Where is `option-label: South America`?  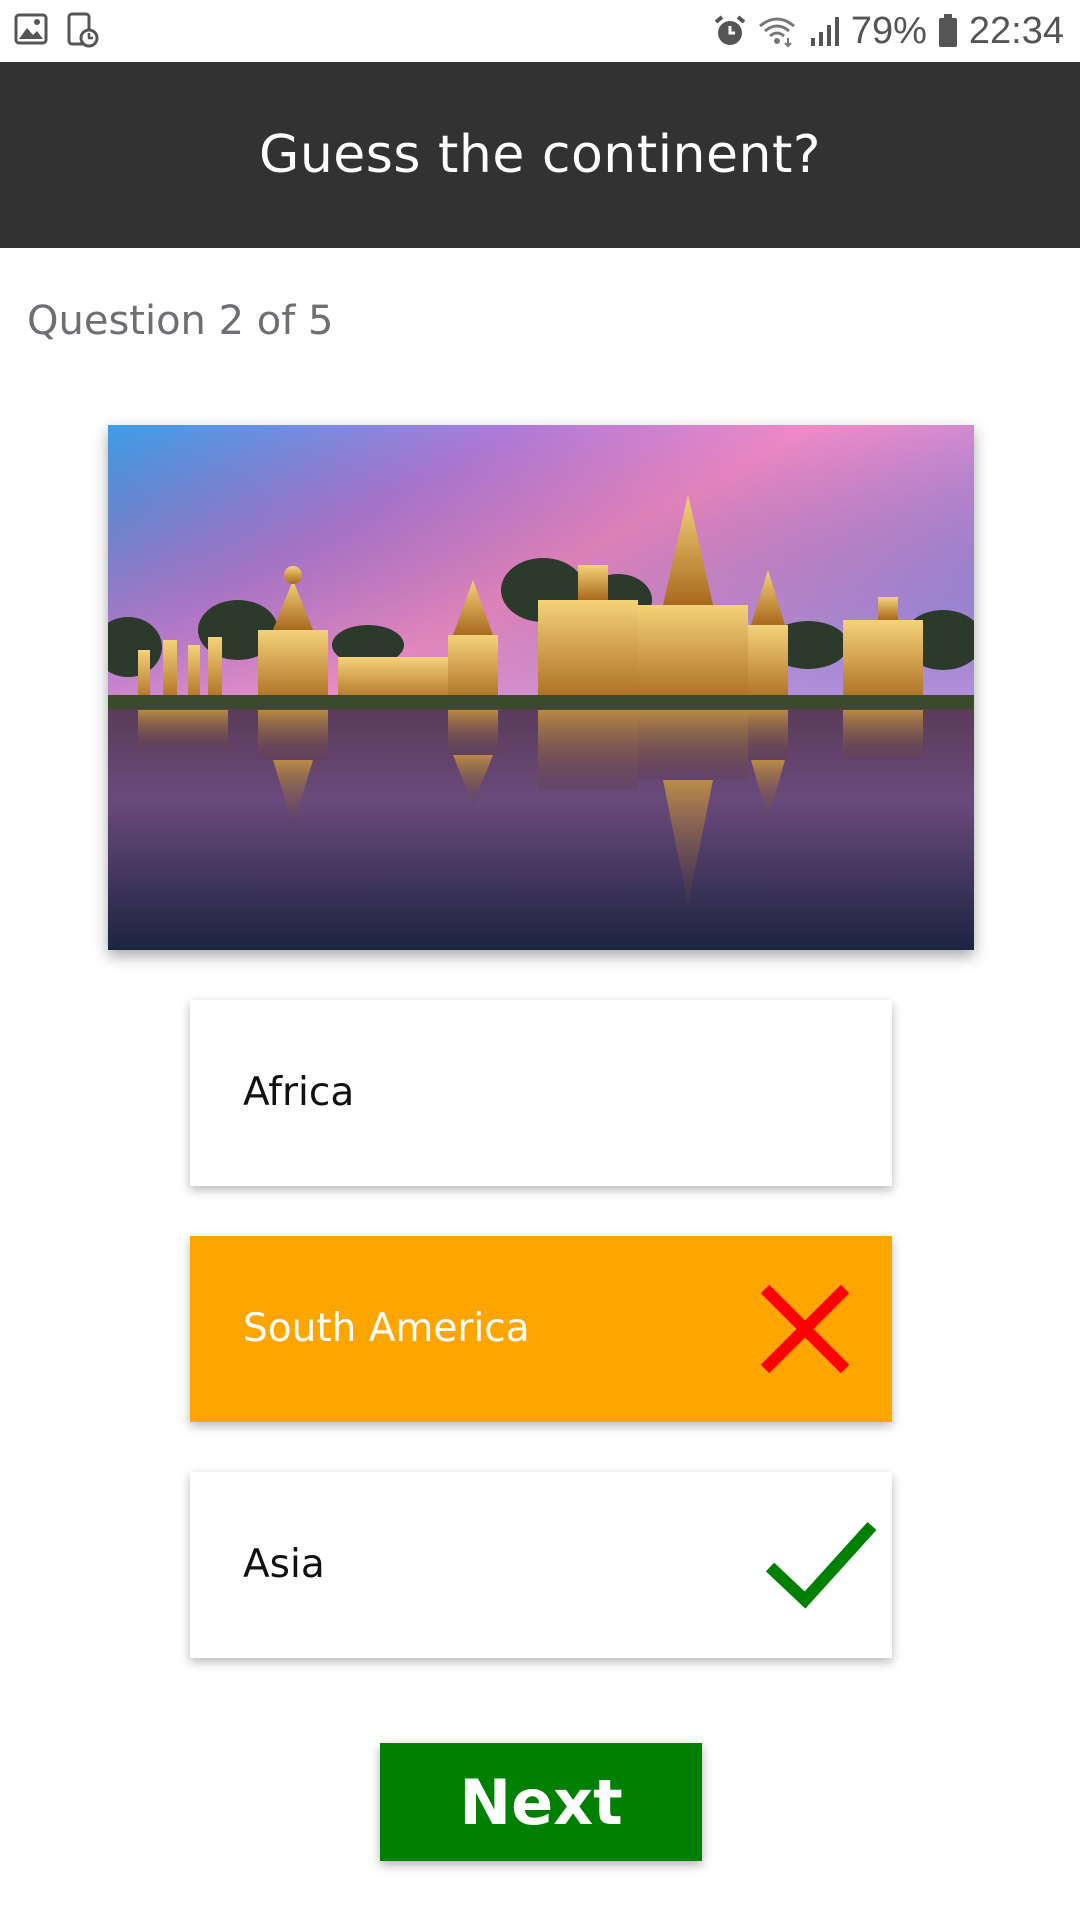 option-label: South America is located at coordinates (386, 1328).